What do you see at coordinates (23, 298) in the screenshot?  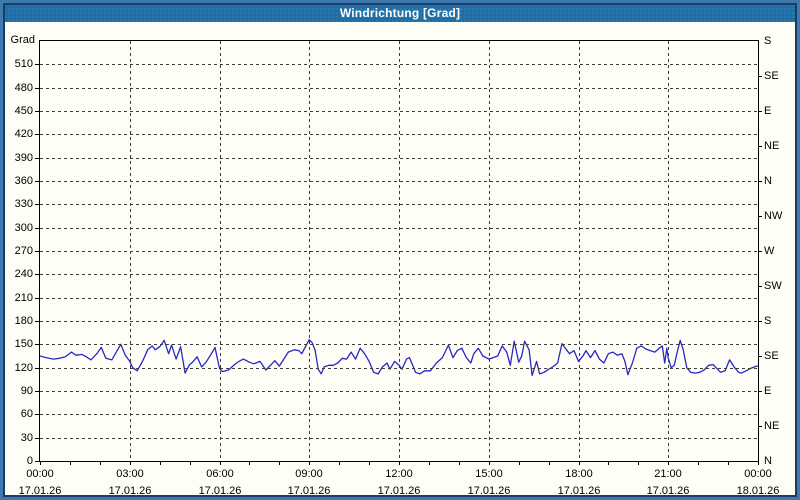 I see `y-axis-tick-label: 210` at bounding box center [23, 298].